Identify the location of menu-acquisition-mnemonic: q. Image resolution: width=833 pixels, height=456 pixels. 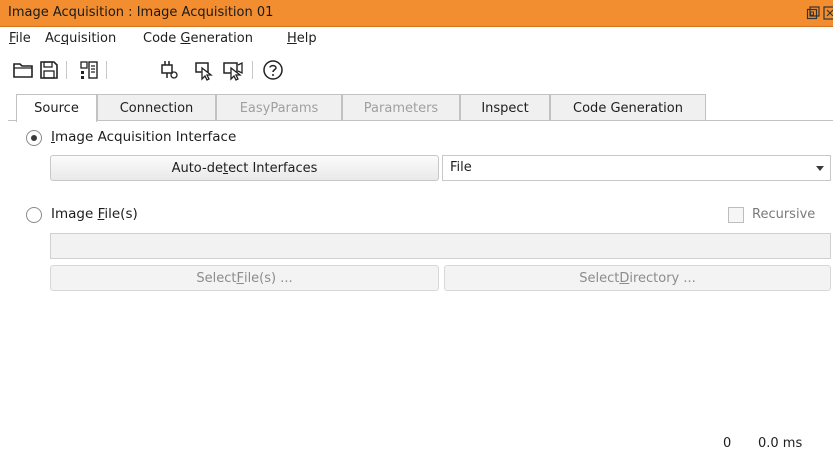
(65, 38).